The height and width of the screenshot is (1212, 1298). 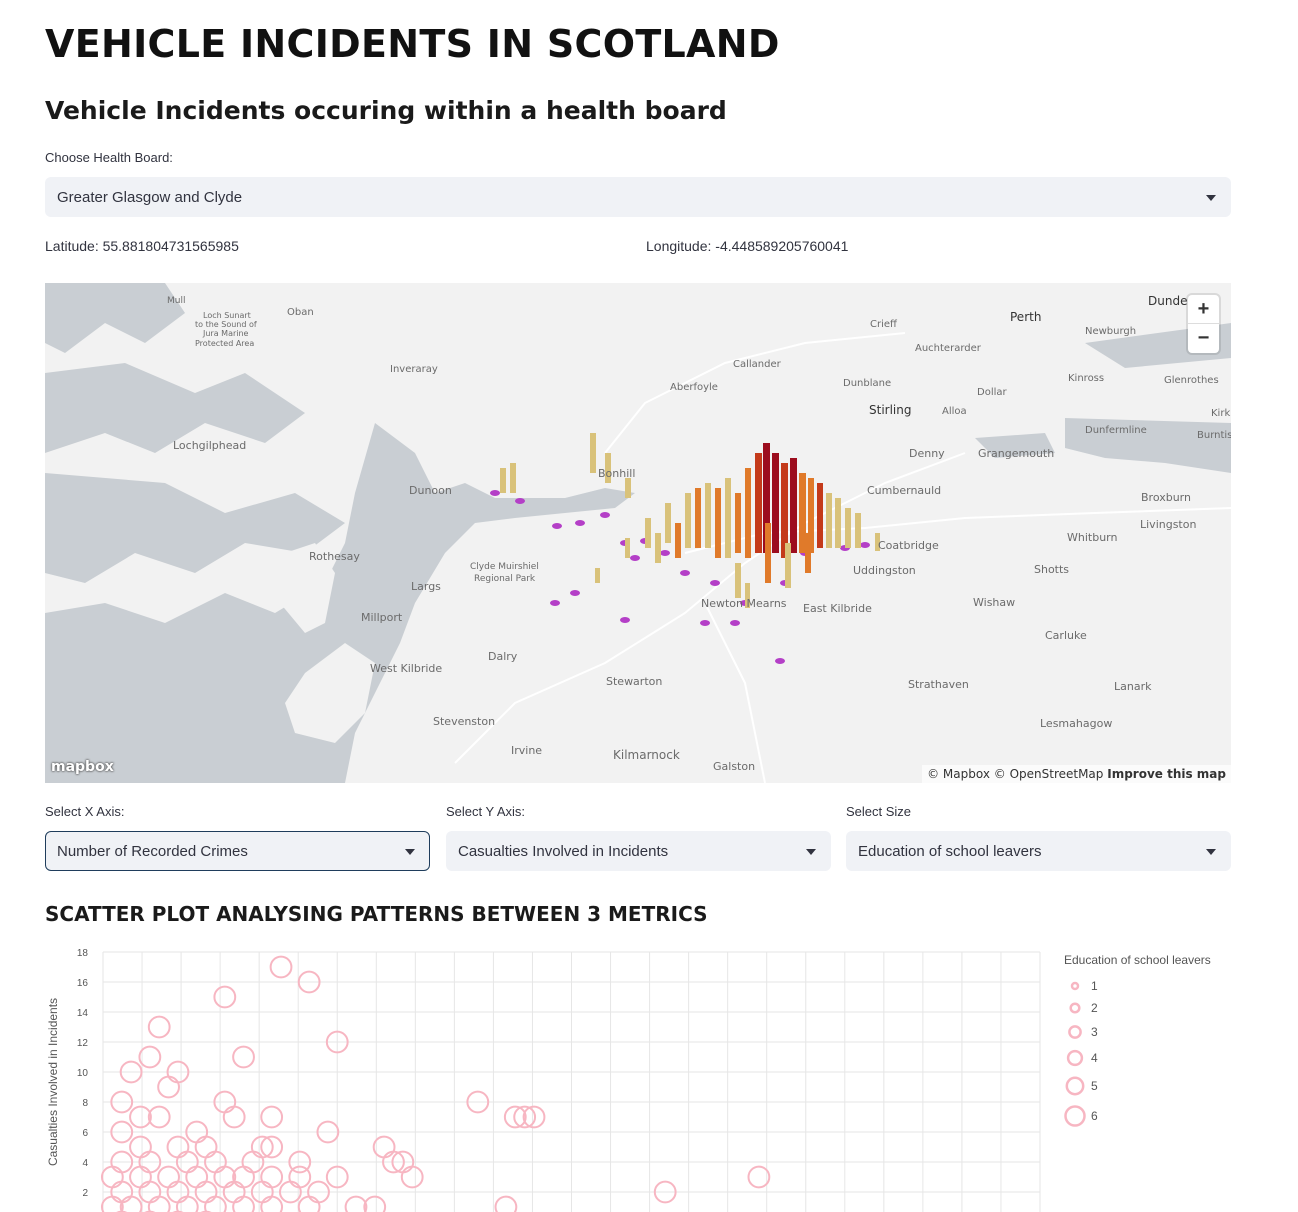 What do you see at coordinates (1015, 774) in the screenshot?
I see `attribution-text: © Mapbox © OpenStreetMap` at bounding box center [1015, 774].